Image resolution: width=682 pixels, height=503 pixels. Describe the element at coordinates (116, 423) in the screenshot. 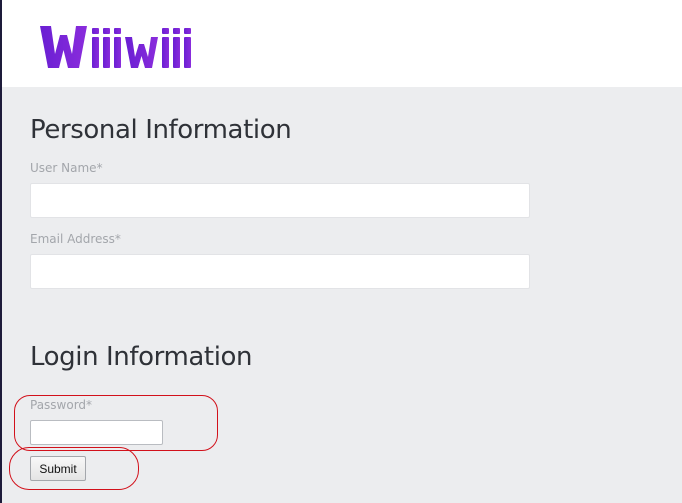

I see `password-highlight-annotation` at that location.